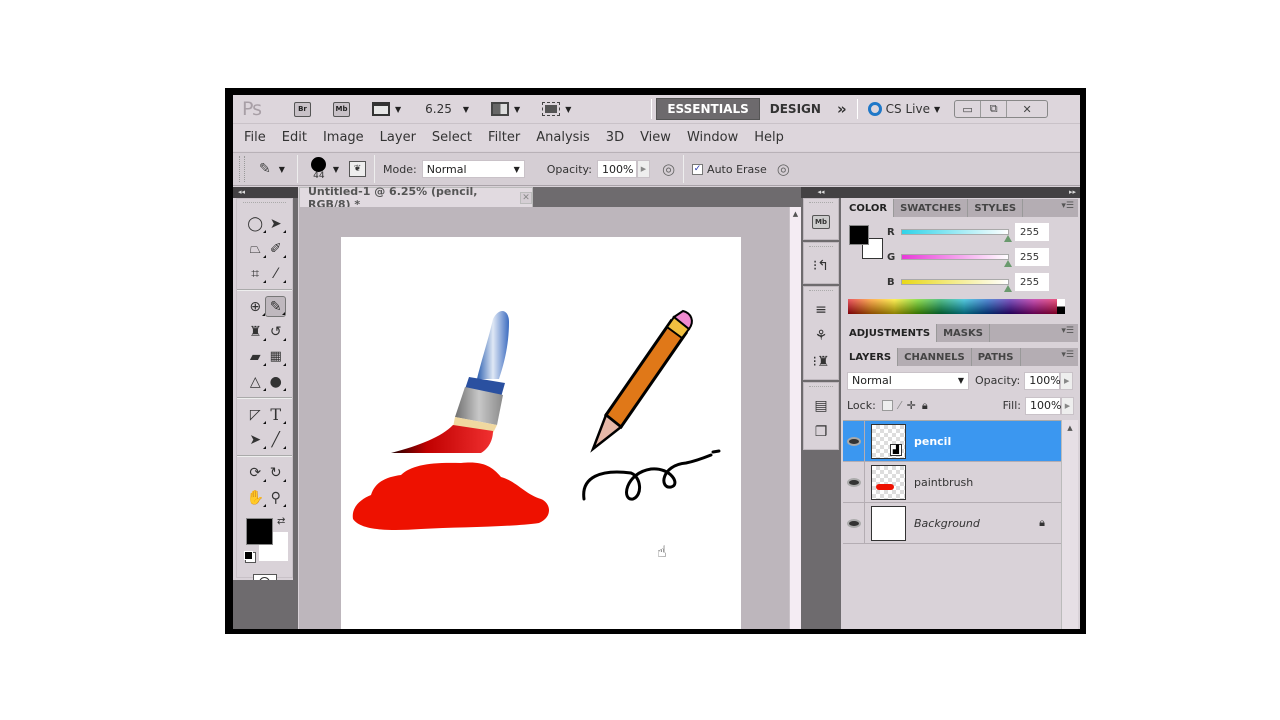  I want to click on zoom-level-dropdown: 6.25 ▼, so click(447, 109).